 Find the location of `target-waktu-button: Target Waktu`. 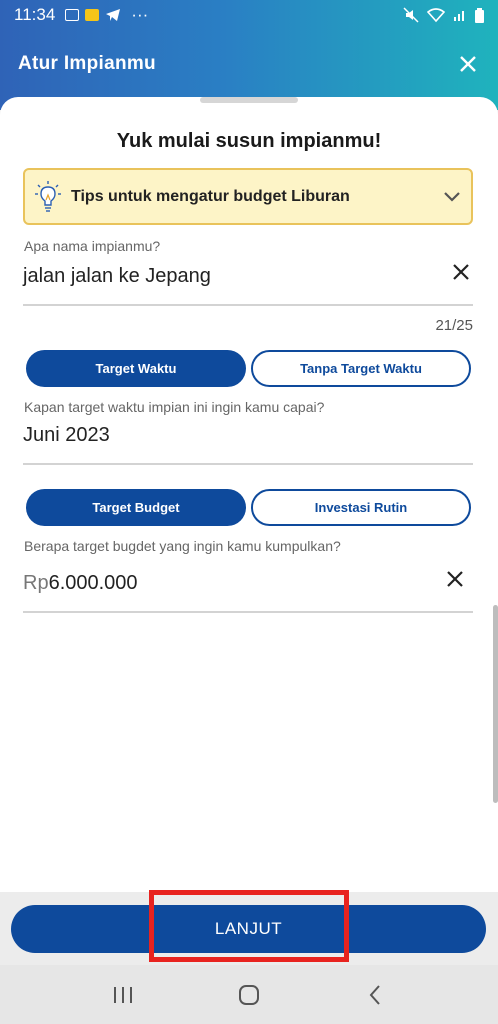

target-waktu-button: Target Waktu is located at coordinates (136, 368).